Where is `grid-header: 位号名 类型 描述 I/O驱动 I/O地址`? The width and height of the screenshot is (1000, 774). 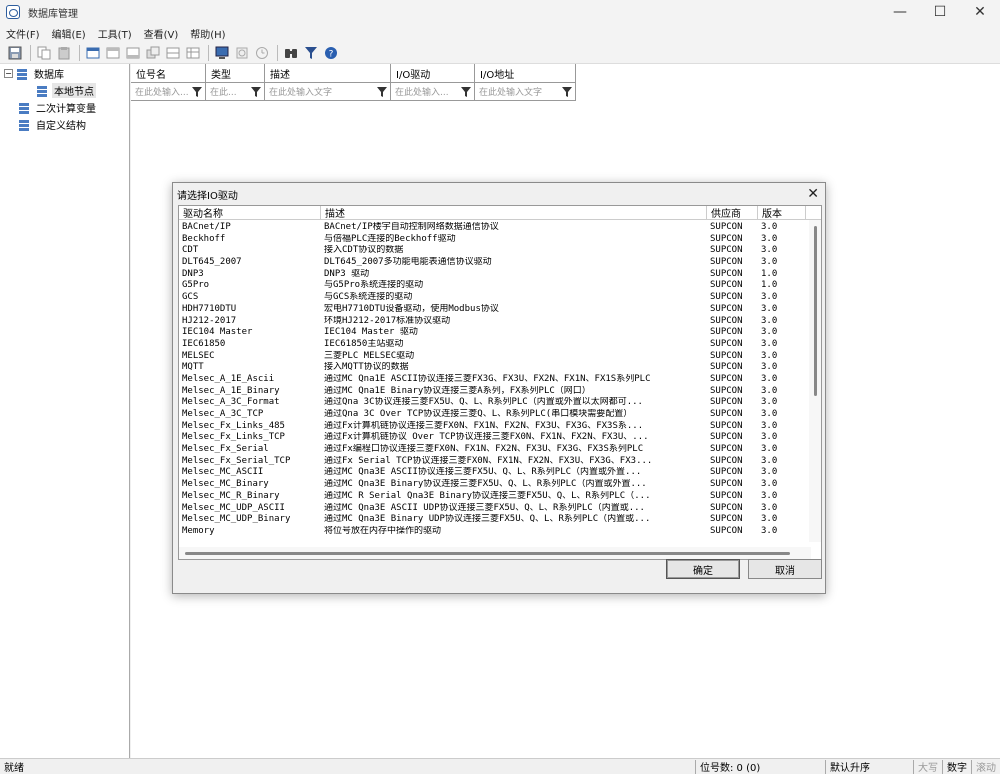 grid-header: 位号名 类型 描述 I/O驱动 I/O地址 is located at coordinates (565, 73).